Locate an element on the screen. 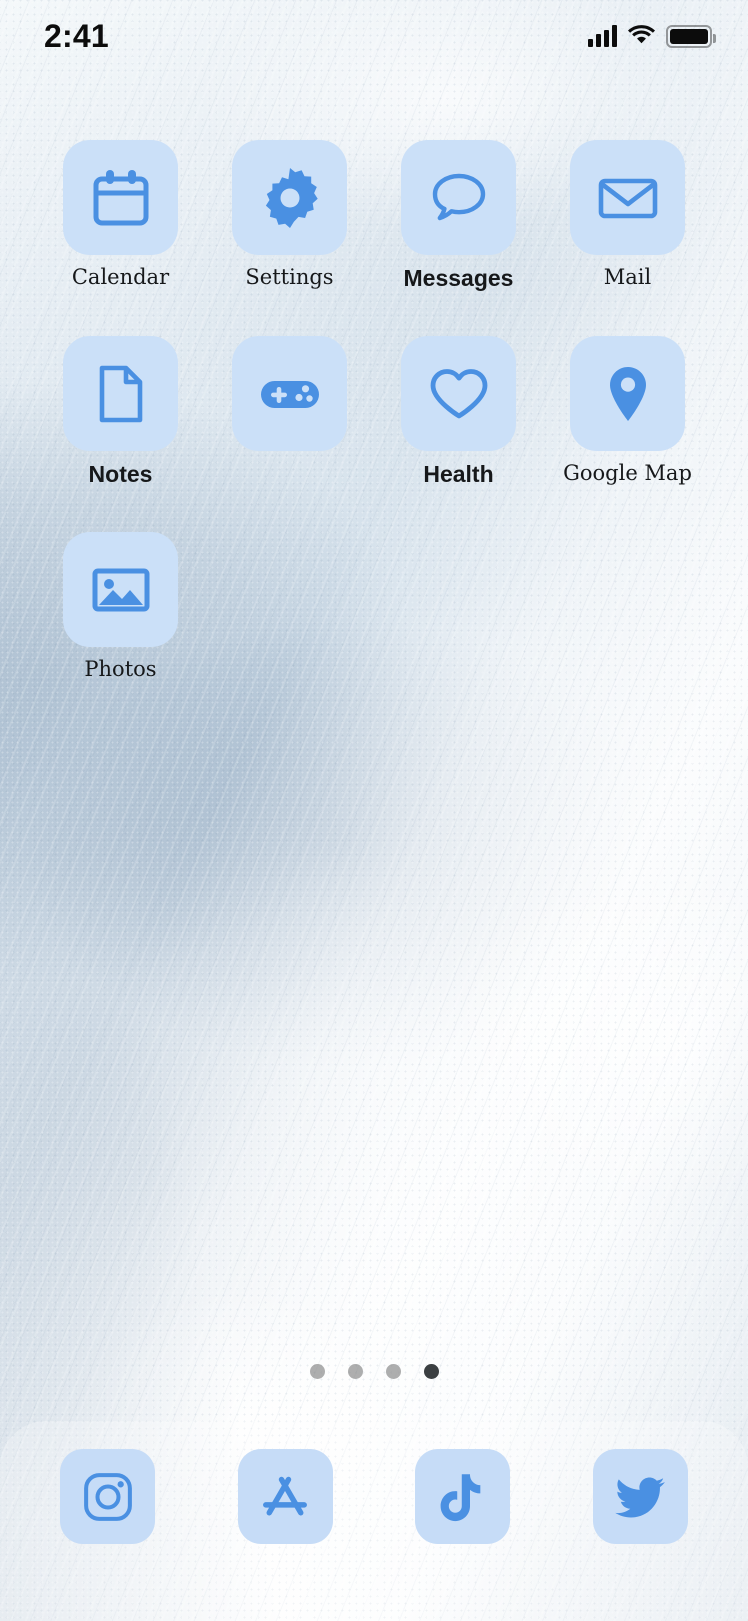 This screenshot has width=748, height=1621. dock-icon-tiktok is located at coordinates (463, 1496).